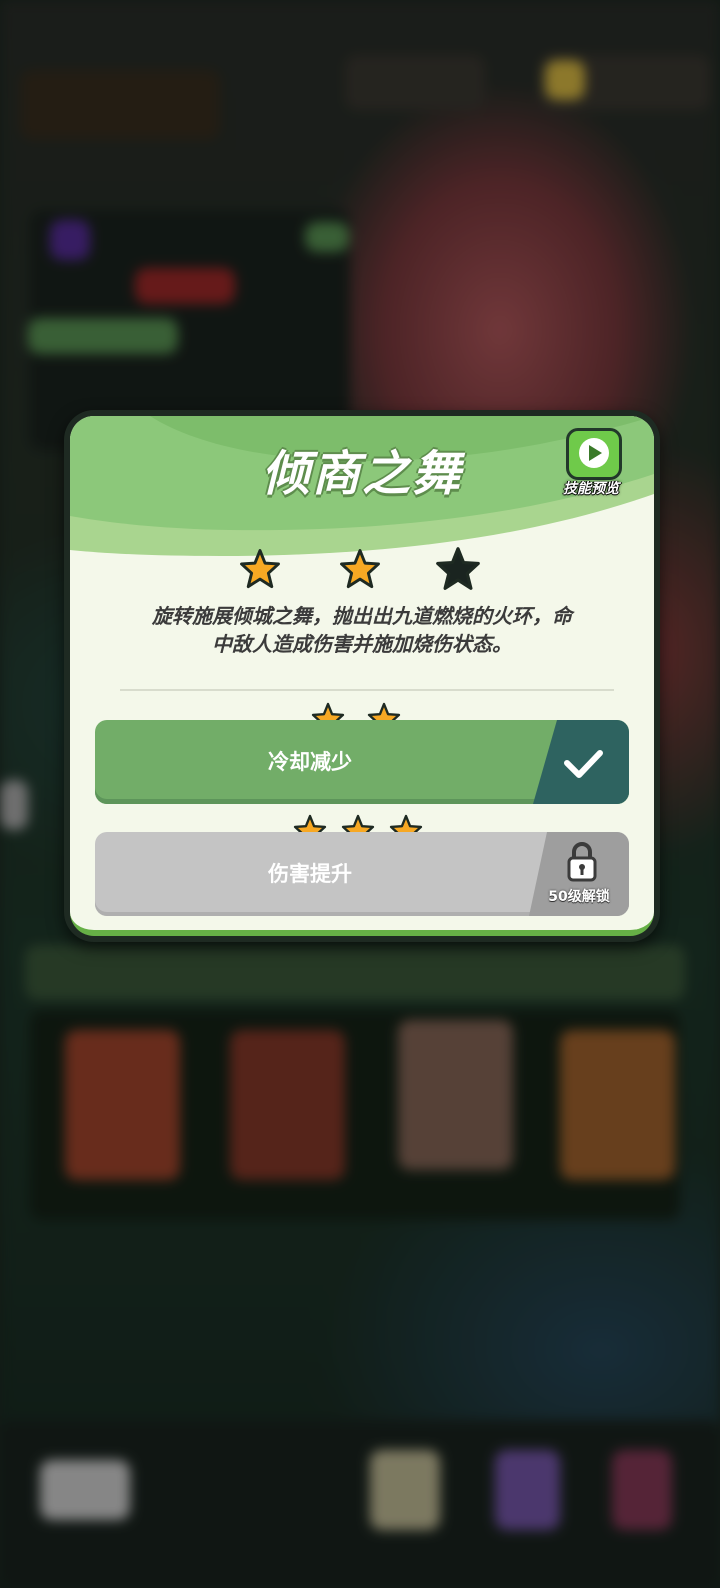  I want to click on option-cooldown-reduction: 冷却减少, so click(362, 762).